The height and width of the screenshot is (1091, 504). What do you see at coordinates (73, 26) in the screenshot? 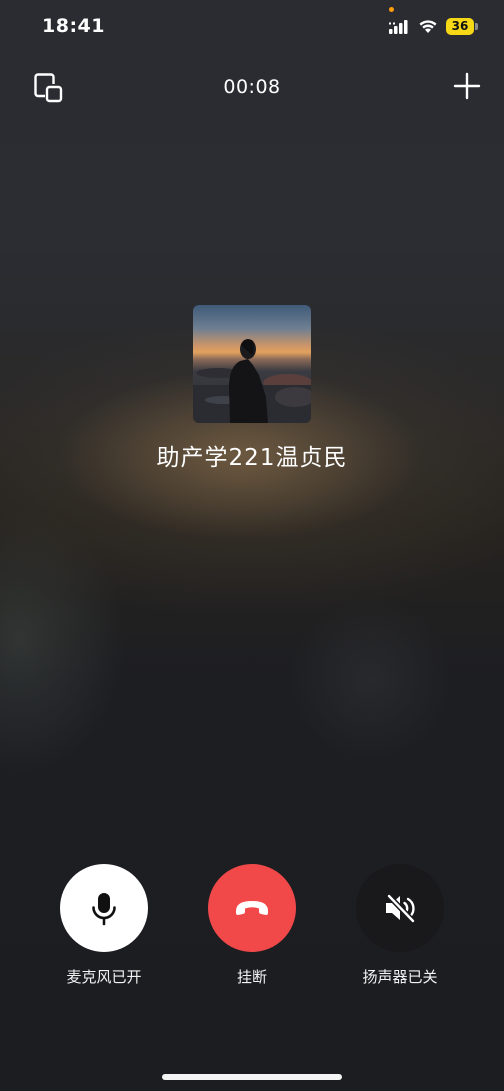
I see `status-time: 18:41` at bounding box center [73, 26].